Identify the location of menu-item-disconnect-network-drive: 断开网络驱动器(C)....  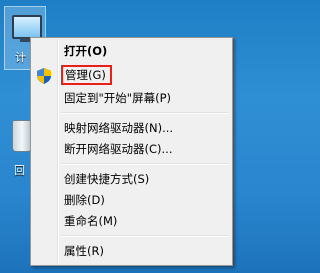
(131, 149).